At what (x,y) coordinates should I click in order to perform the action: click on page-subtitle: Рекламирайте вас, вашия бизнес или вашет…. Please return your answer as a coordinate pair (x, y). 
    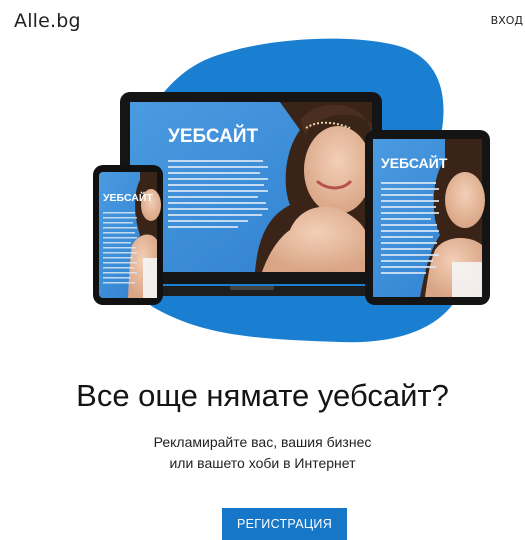
    Looking at the image, I should click on (262, 453).